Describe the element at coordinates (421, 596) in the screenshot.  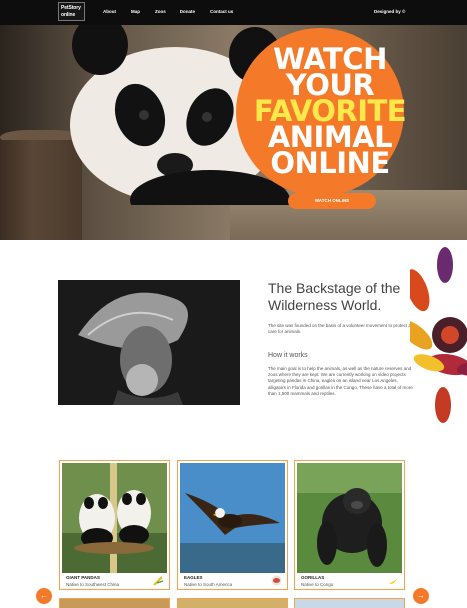
I see `carousel-next-button: →` at that location.